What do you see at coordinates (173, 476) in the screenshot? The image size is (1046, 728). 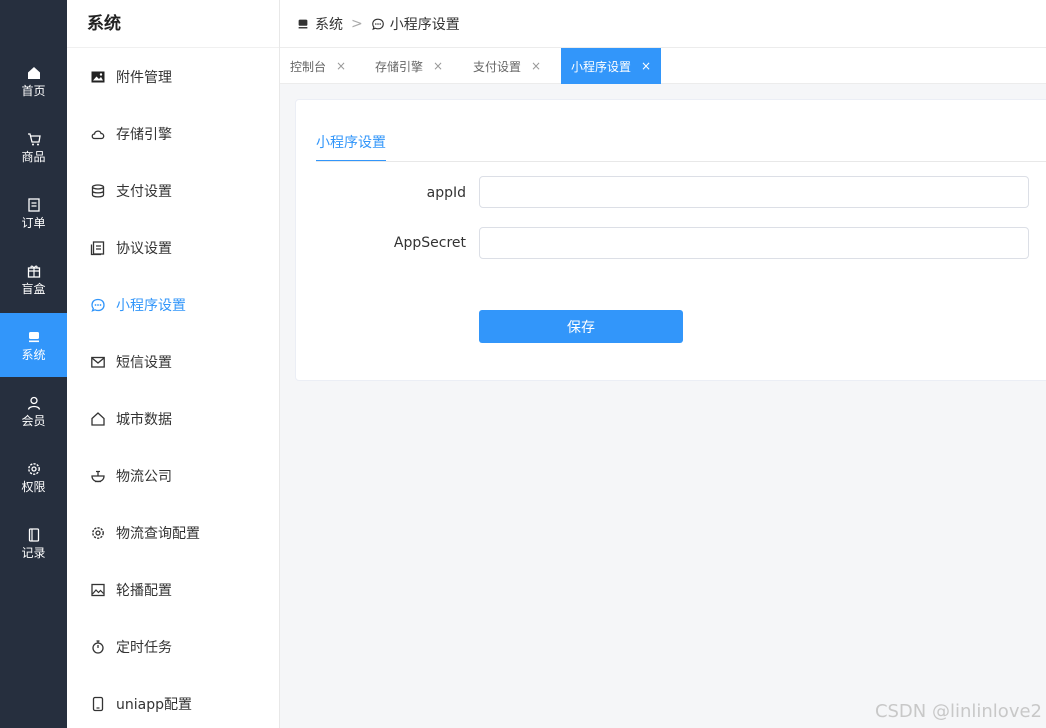 I see `sidebar-item-logistics: 物流公司` at bounding box center [173, 476].